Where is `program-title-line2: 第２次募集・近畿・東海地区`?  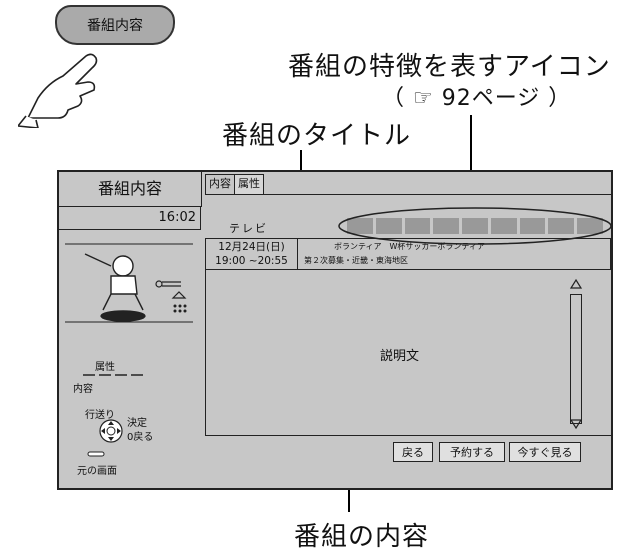 program-title-line2: 第２次募集・近畿・東海地区 is located at coordinates (356, 260).